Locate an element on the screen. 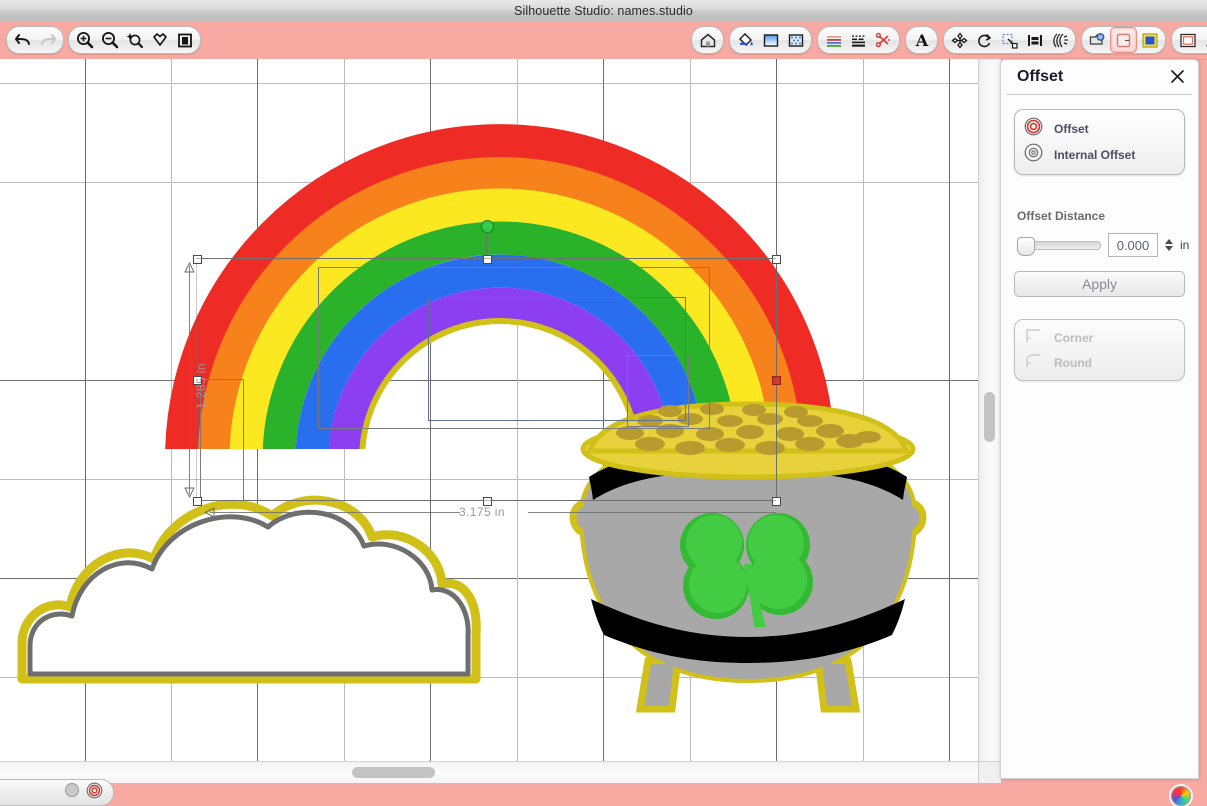 The height and width of the screenshot is (806, 1207). redo-button is located at coordinates (47, 40).